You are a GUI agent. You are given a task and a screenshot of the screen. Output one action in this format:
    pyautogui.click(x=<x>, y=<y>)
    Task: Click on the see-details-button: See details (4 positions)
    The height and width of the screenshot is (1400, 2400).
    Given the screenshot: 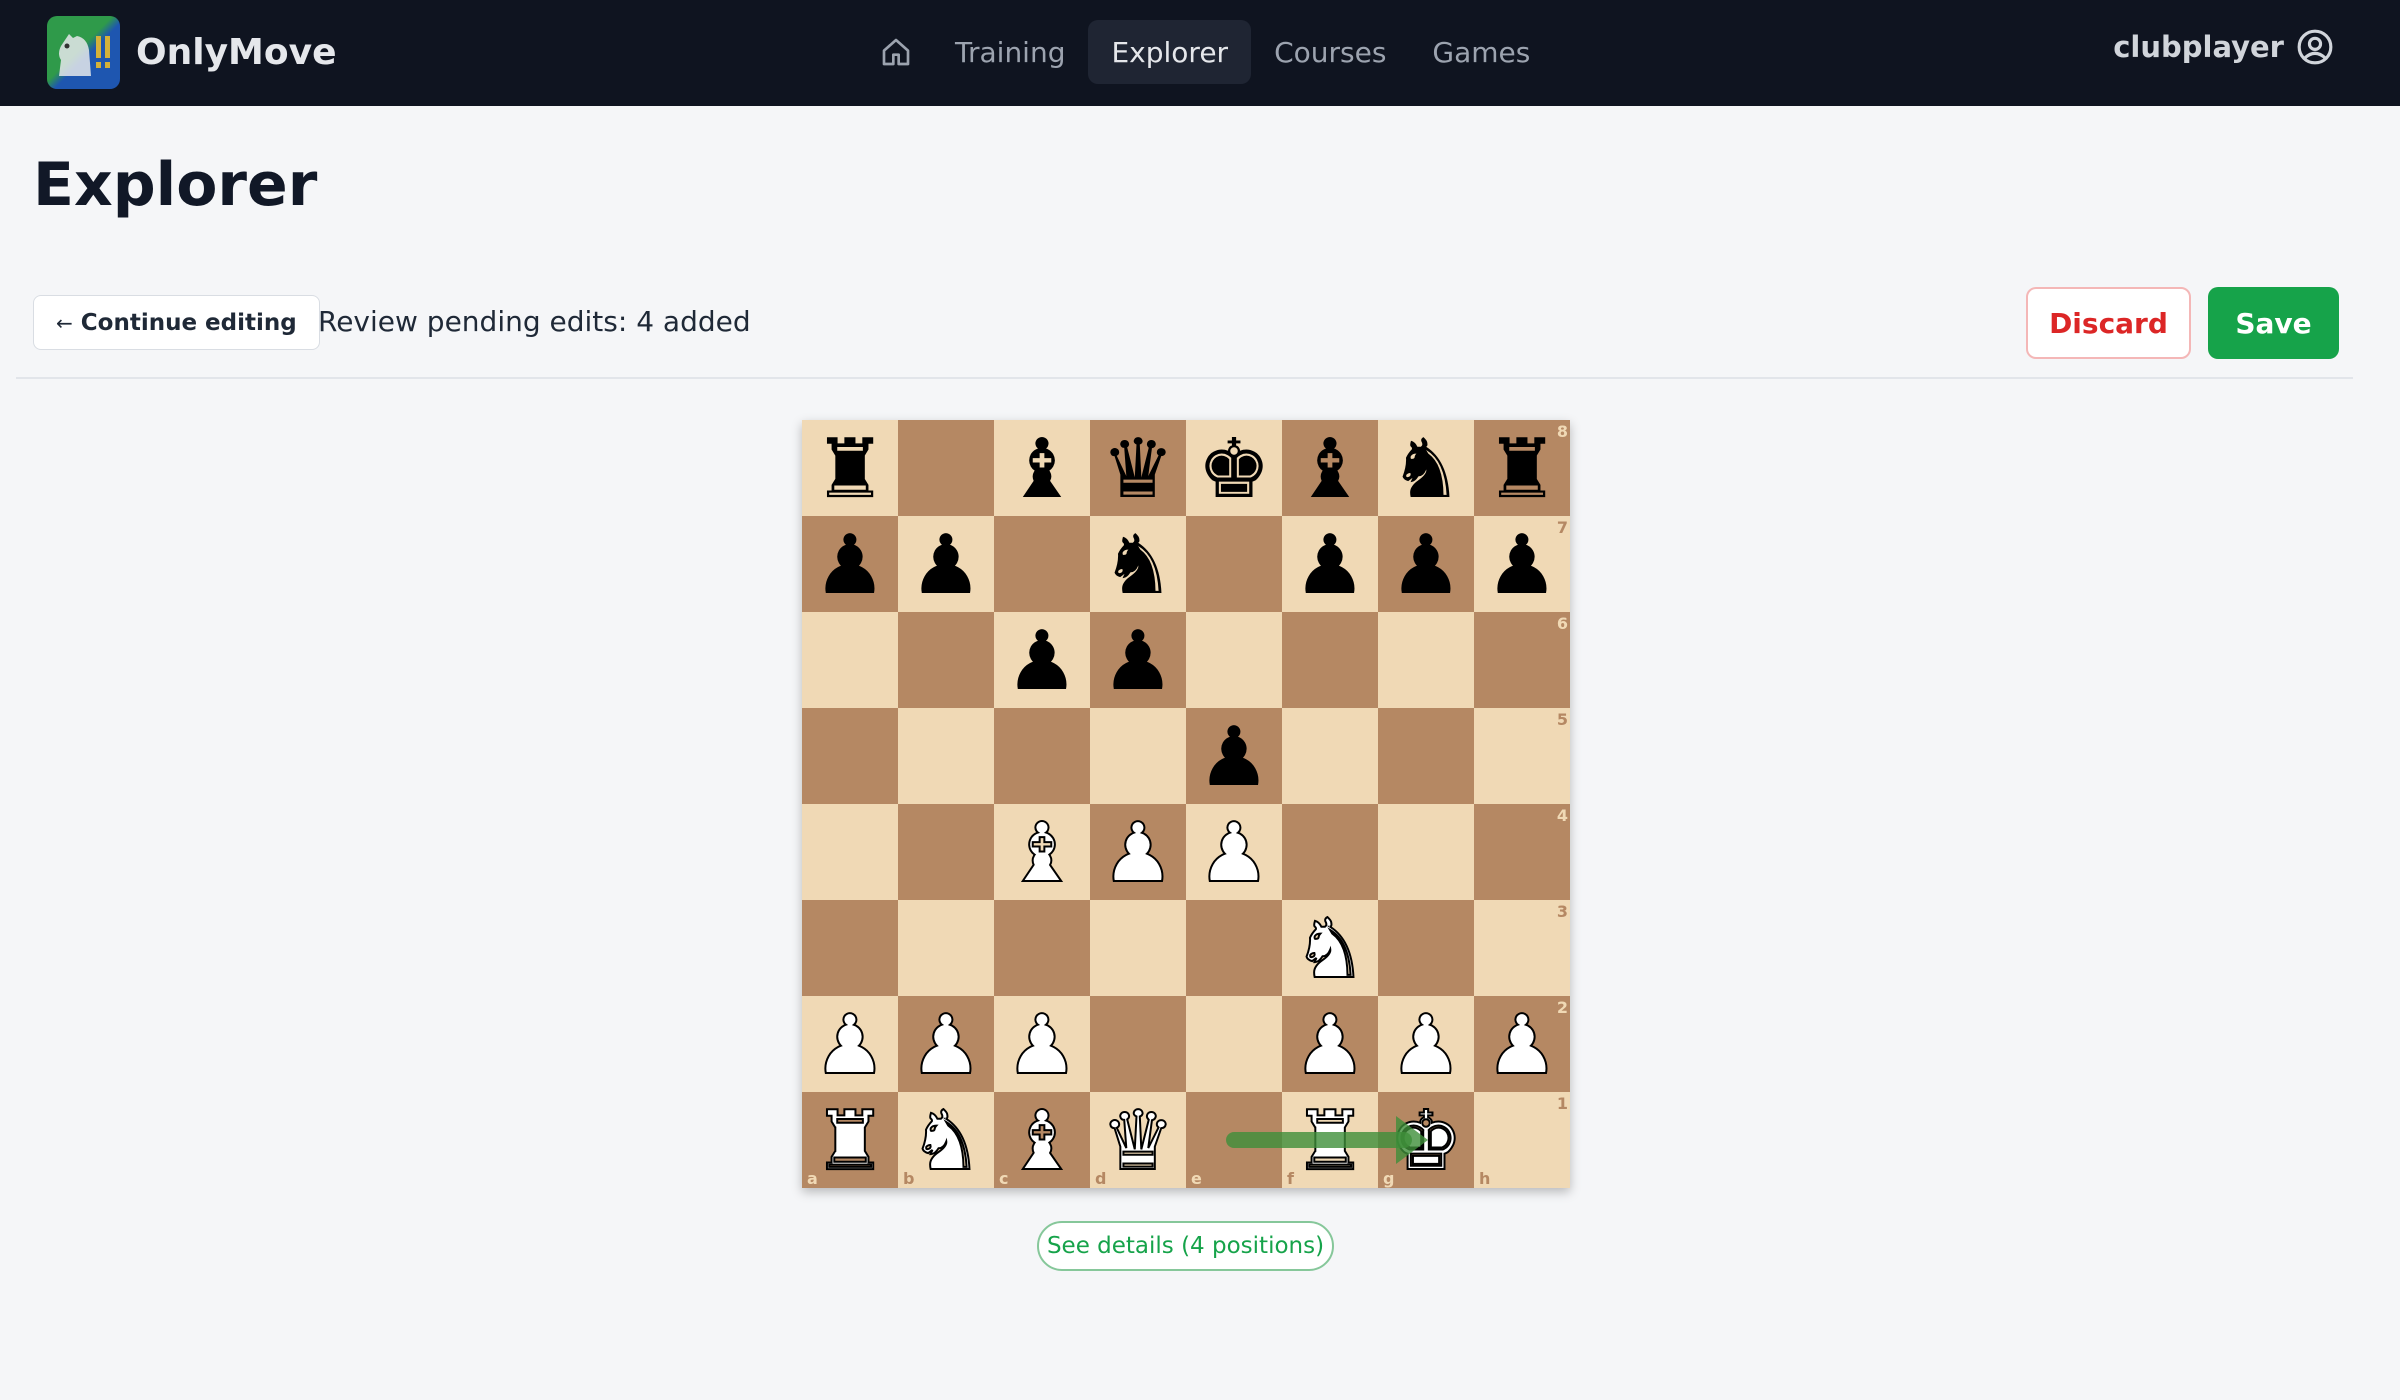 What is the action you would take?
    pyautogui.click(x=1185, y=1246)
    